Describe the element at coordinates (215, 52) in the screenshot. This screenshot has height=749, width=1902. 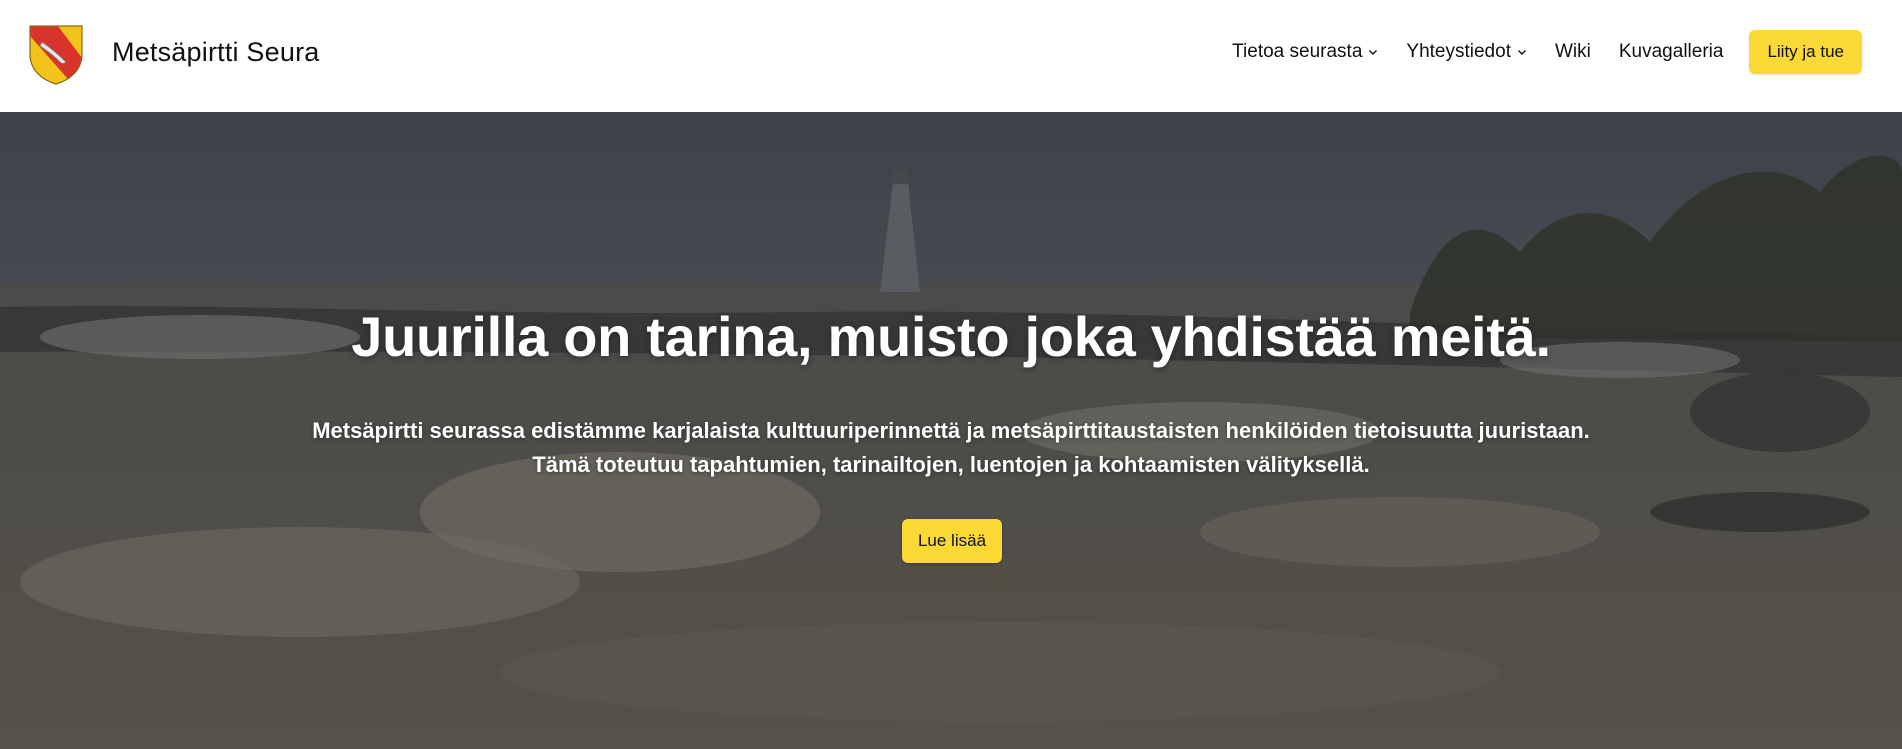
I see `site-title: Metsäpirtti Seura` at that location.